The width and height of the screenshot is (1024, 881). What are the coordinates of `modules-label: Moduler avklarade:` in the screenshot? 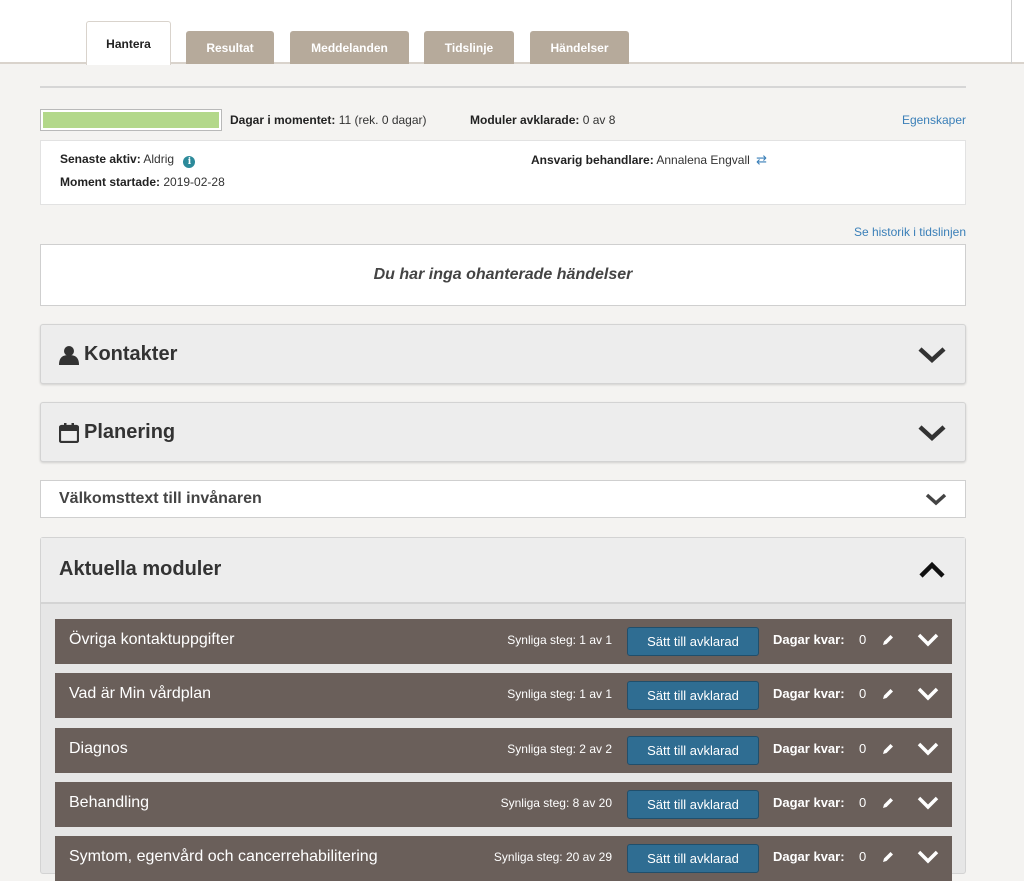 It's located at (525, 120).